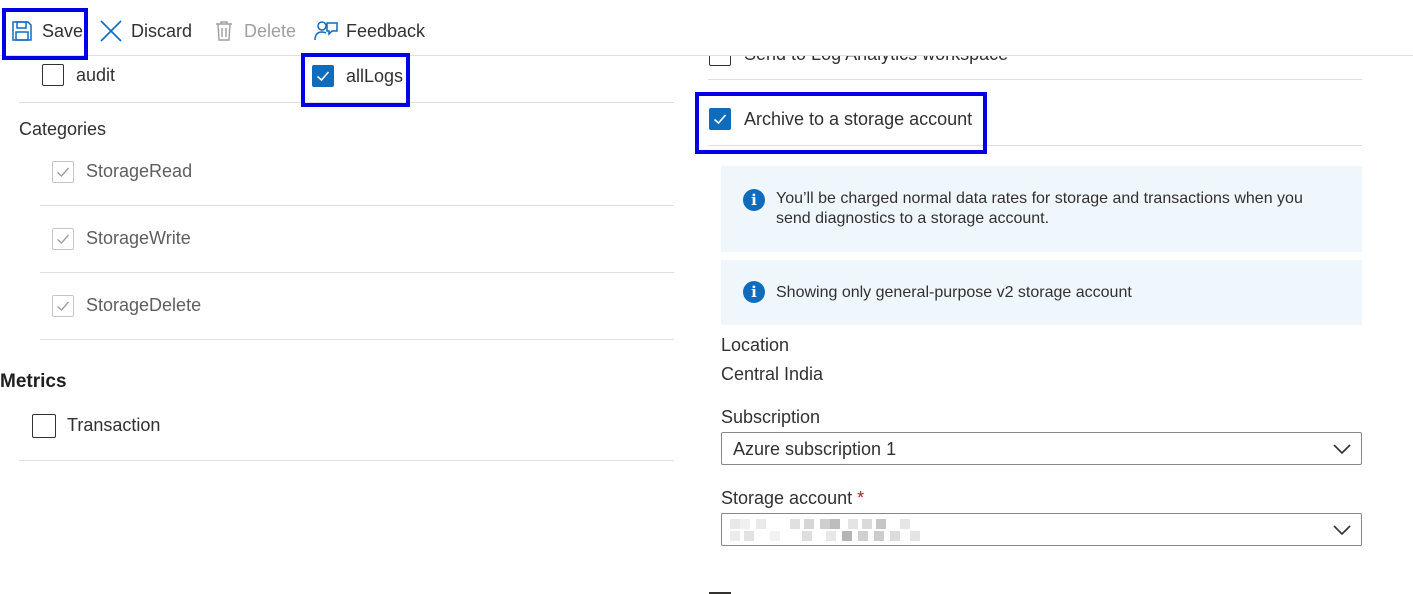 The width and height of the screenshot is (1413, 594). What do you see at coordinates (876, 60) in the screenshot?
I see `log-analytics-label: Send to Log Analytics workspace` at bounding box center [876, 60].